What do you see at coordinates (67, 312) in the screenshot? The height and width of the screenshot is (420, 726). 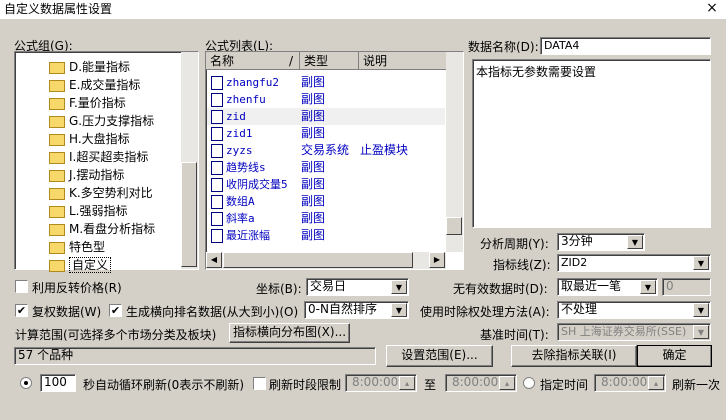 I see `adjusted-data-label: 复权数据(W)` at bounding box center [67, 312].